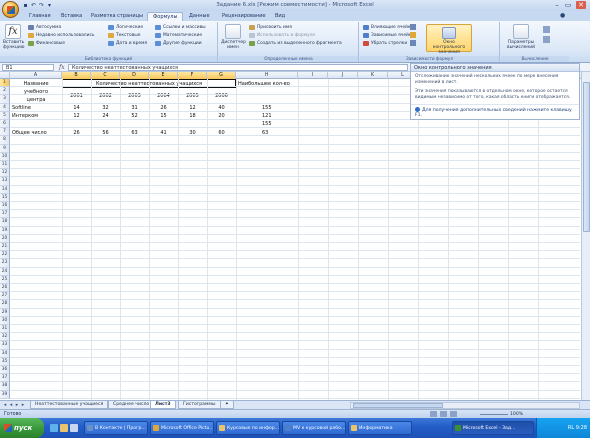 Image resolution: width=590 pixels, height=438 pixels. I want to click on cell-year: 2001, so click(76, 96).